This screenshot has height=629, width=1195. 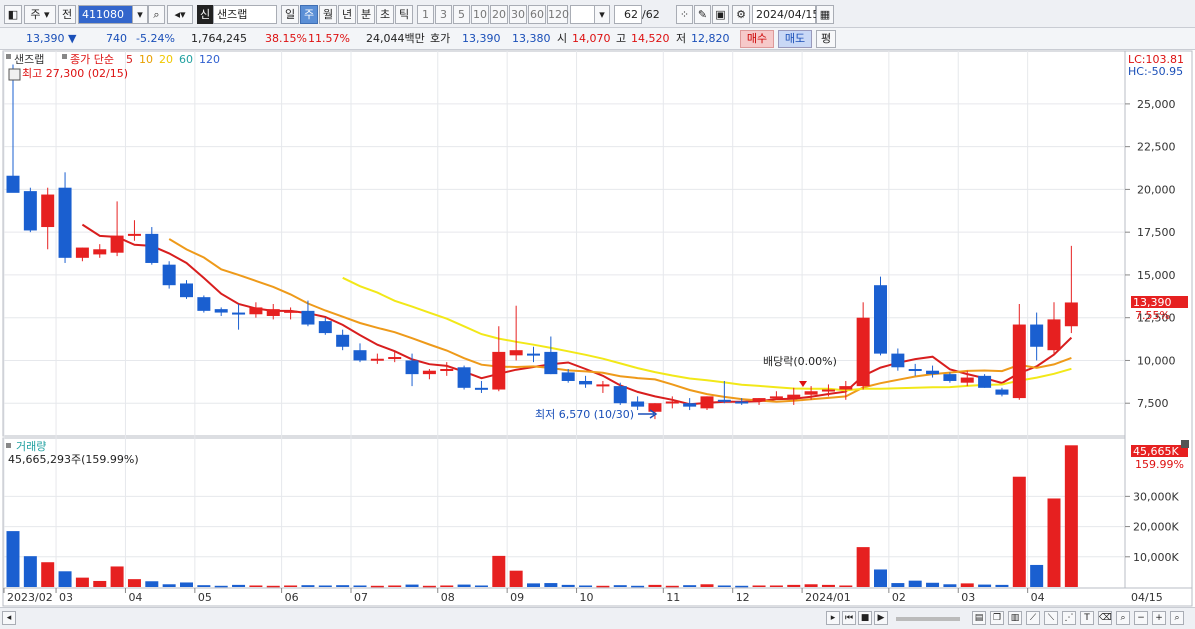 I want to click on open-price: 14,070, so click(x=591, y=38).